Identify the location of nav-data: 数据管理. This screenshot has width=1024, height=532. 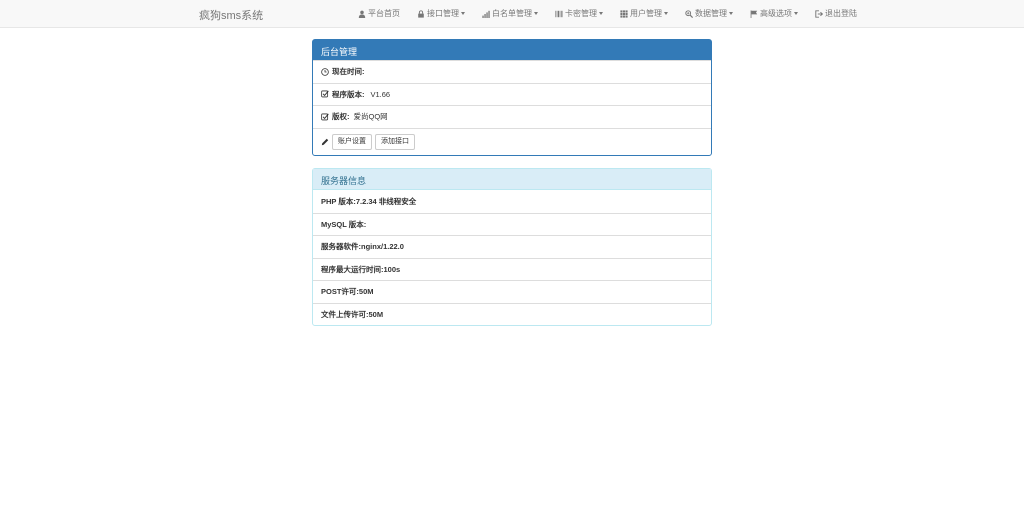
(708, 13).